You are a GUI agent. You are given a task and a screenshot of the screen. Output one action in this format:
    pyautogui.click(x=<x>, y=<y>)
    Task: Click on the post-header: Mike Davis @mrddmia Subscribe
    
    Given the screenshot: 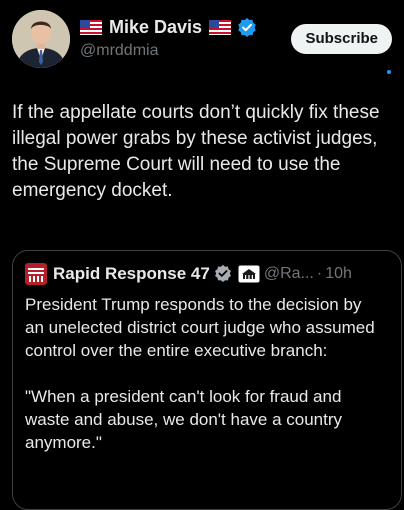 What is the action you would take?
    pyautogui.click(x=208, y=42)
    